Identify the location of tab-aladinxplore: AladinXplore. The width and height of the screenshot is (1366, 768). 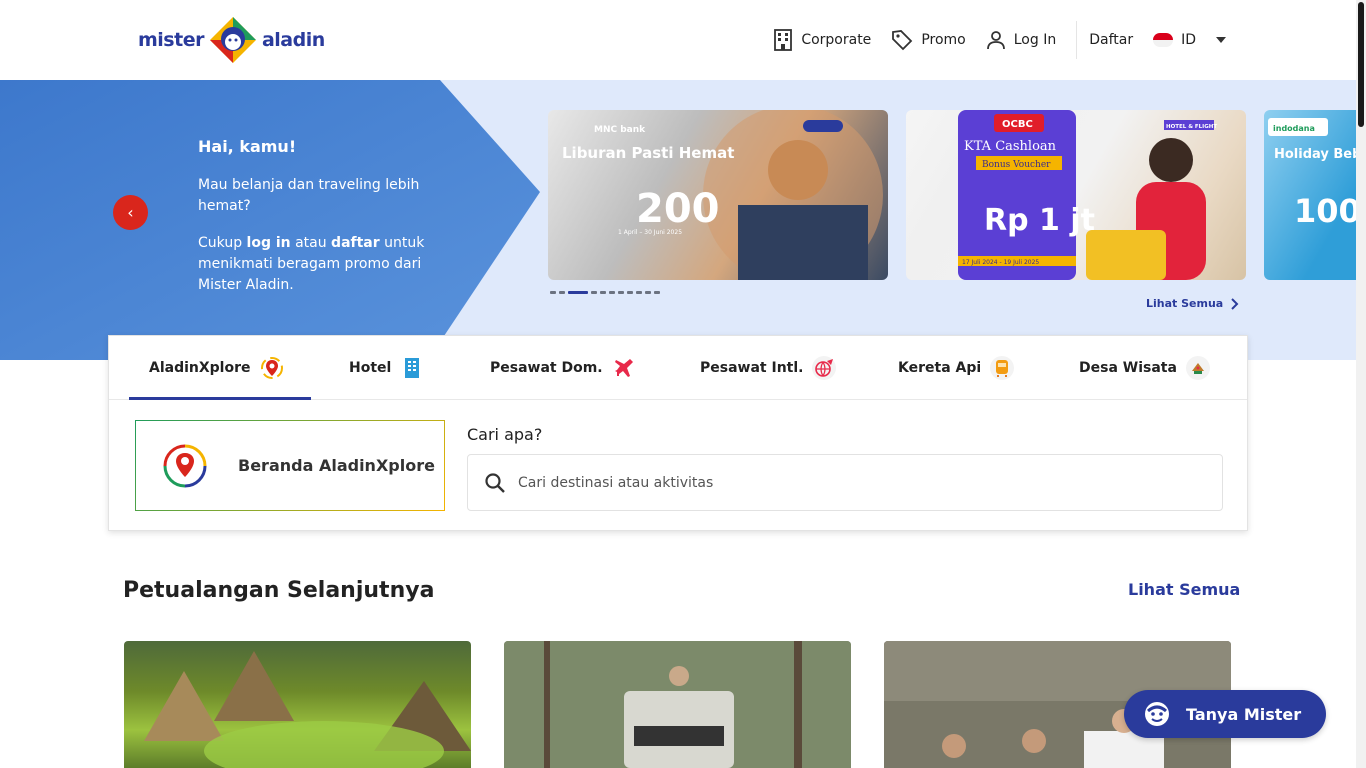
(219, 368).